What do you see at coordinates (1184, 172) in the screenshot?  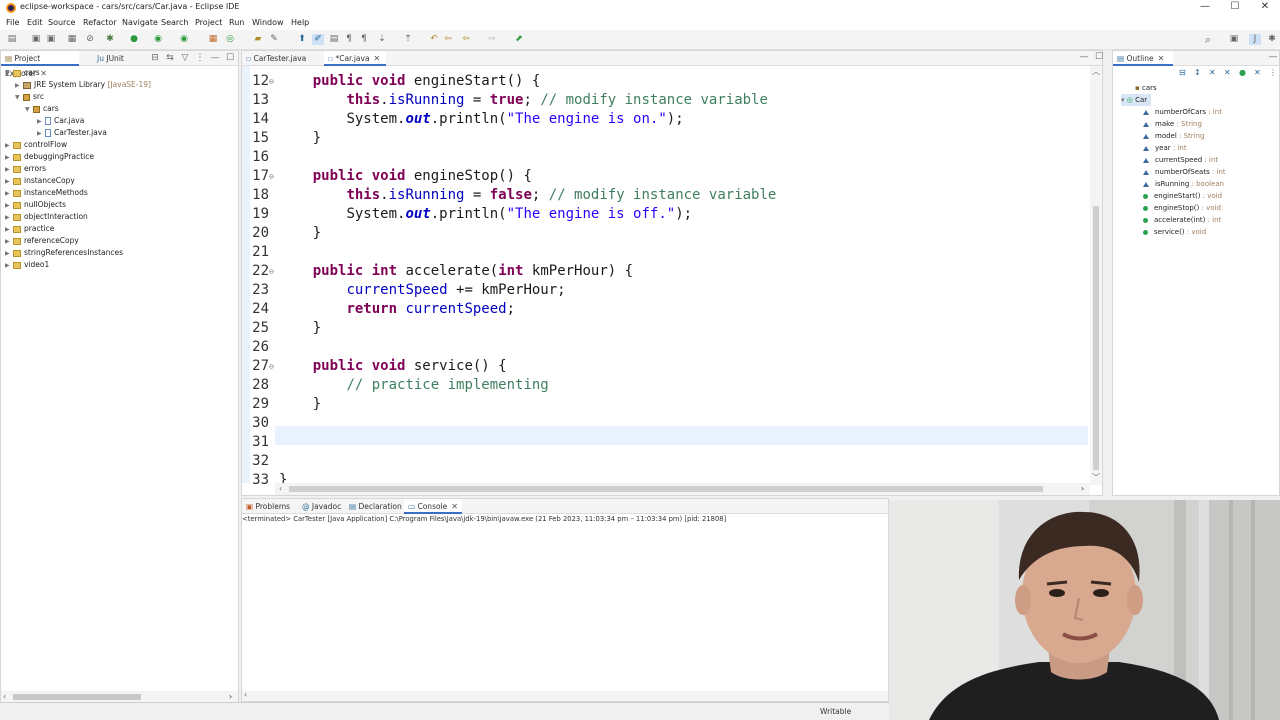 I see `outline-member: numberOfSeats : int` at bounding box center [1184, 172].